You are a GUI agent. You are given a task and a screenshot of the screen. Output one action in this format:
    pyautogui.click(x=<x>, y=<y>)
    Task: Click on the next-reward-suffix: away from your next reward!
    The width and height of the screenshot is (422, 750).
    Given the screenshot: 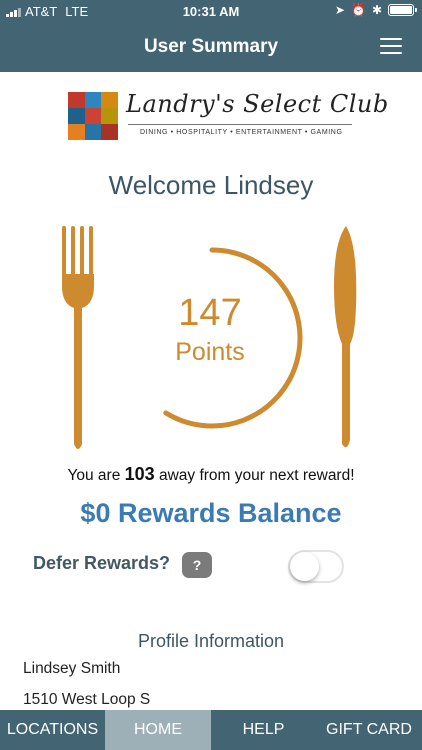 What is the action you would take?
    pyautogui.click(x=254, y=475)
    